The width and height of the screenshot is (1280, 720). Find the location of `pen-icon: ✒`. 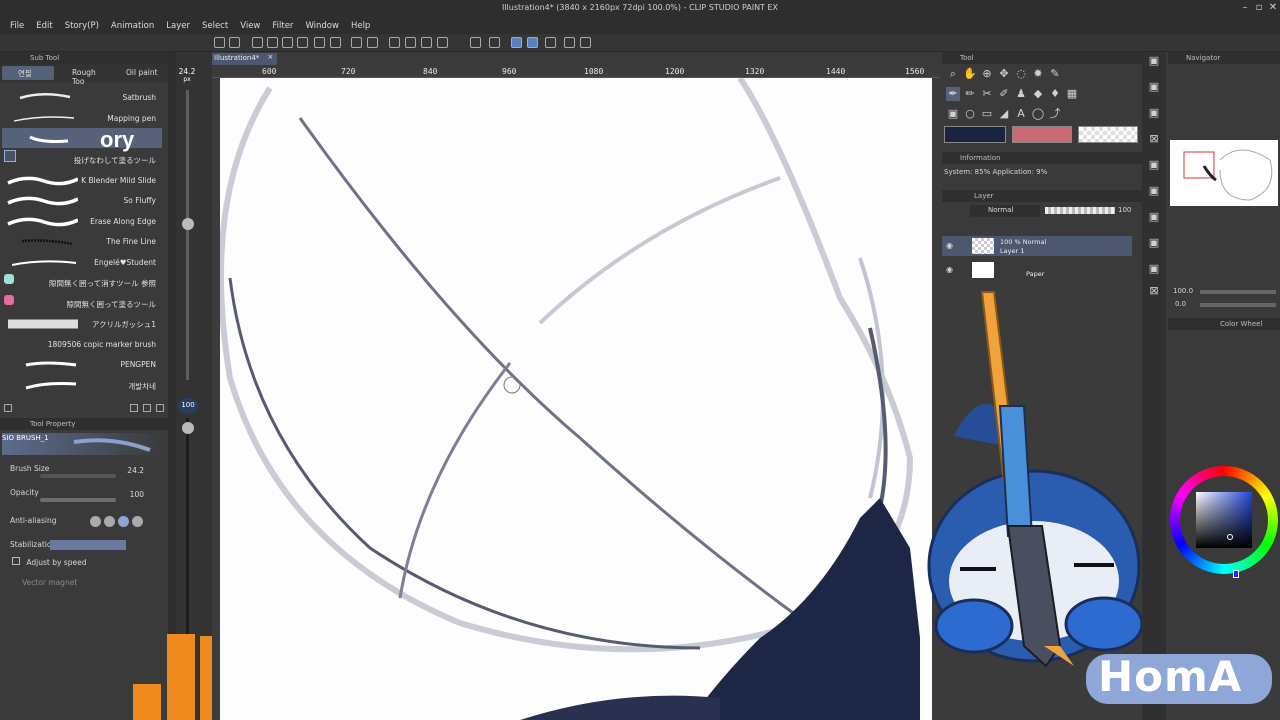

pen-icon: ✒ is located at coordinates (953, 94).